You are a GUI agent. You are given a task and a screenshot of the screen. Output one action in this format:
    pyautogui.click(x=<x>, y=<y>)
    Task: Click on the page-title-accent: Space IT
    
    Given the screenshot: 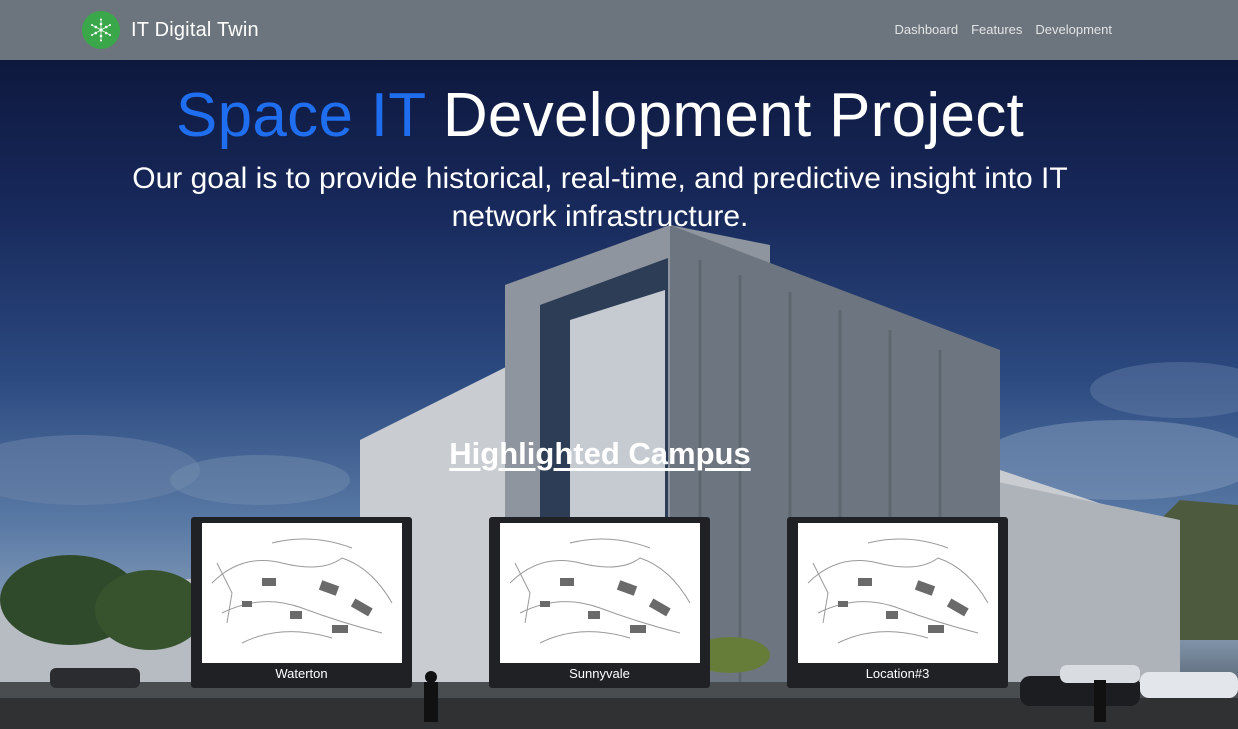 What is the action you would take?
    pyautogui.click(x=300, y=115)
    